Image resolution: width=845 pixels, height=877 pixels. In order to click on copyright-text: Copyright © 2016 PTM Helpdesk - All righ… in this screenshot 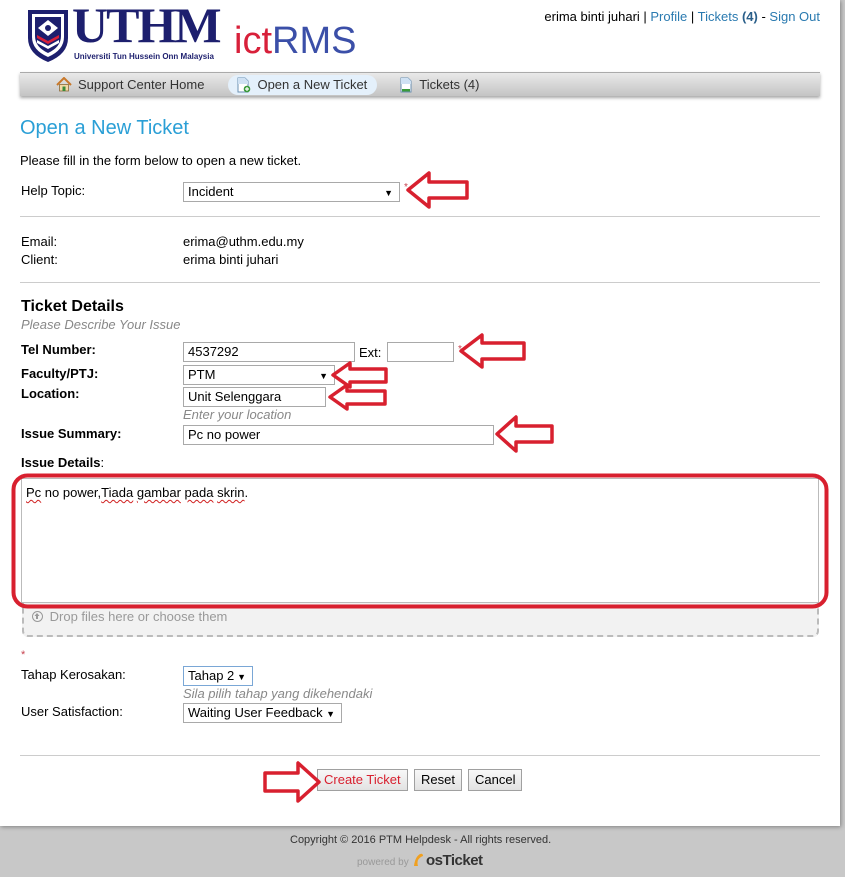, I will do `click(421, 840)`.